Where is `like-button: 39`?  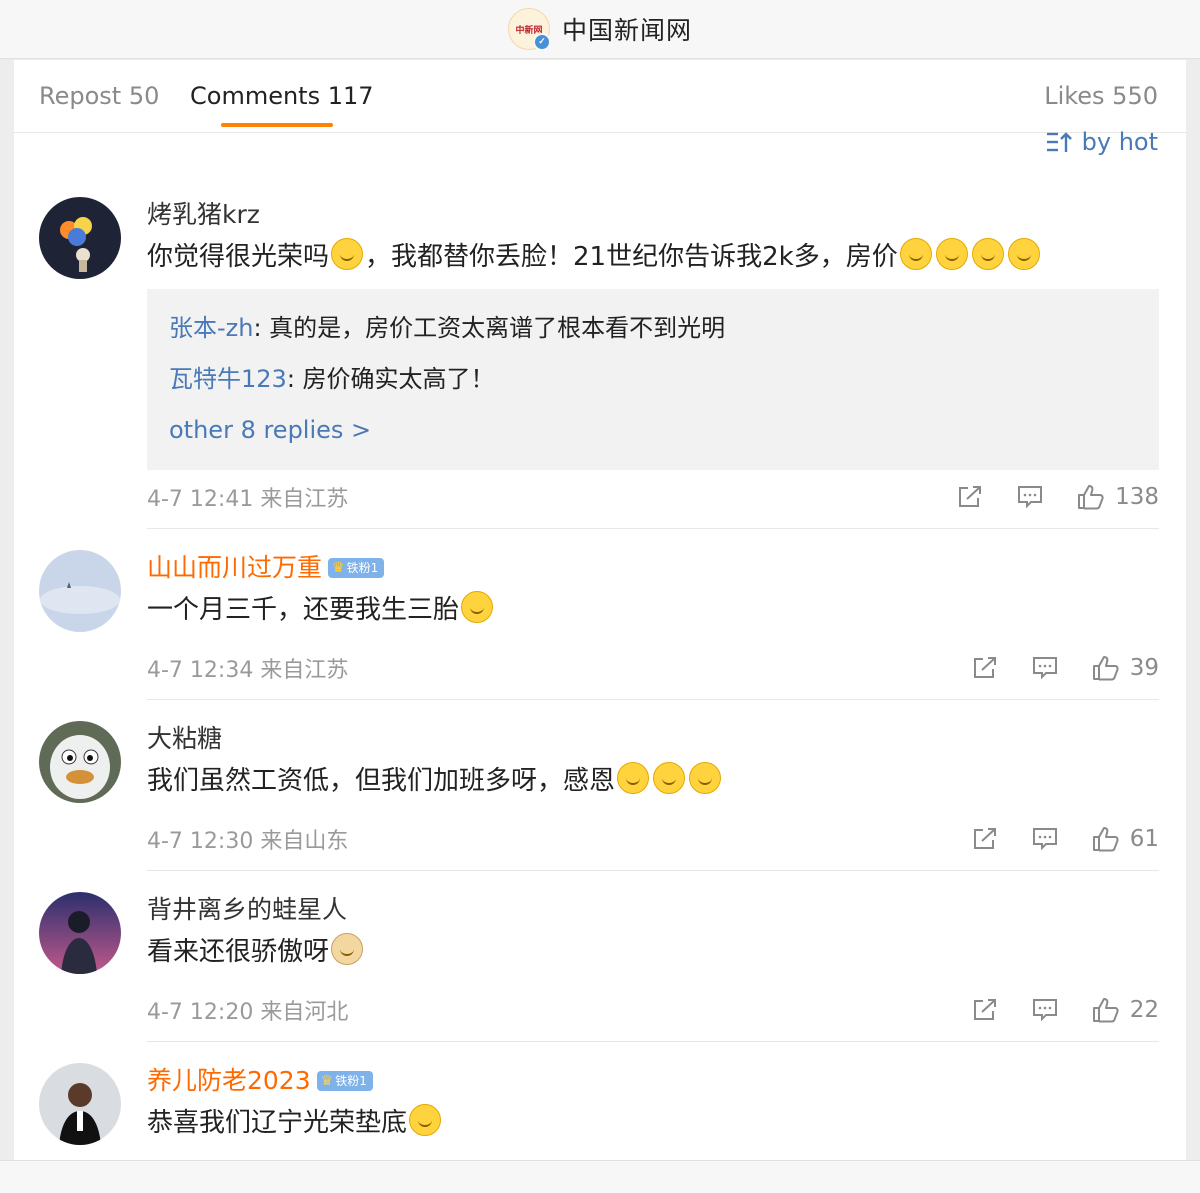 like-button: 39 is located at coordinates (1125, 668).